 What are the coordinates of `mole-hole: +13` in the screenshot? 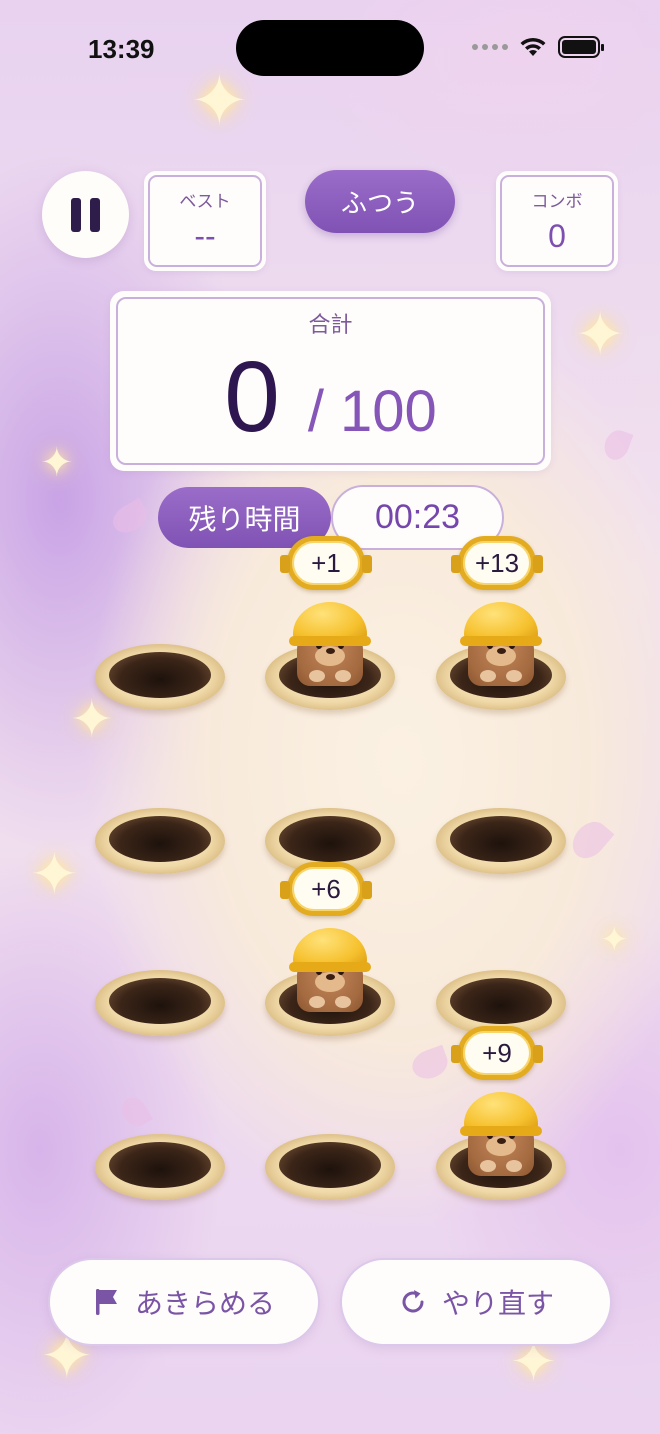 It's located at (501, 623).